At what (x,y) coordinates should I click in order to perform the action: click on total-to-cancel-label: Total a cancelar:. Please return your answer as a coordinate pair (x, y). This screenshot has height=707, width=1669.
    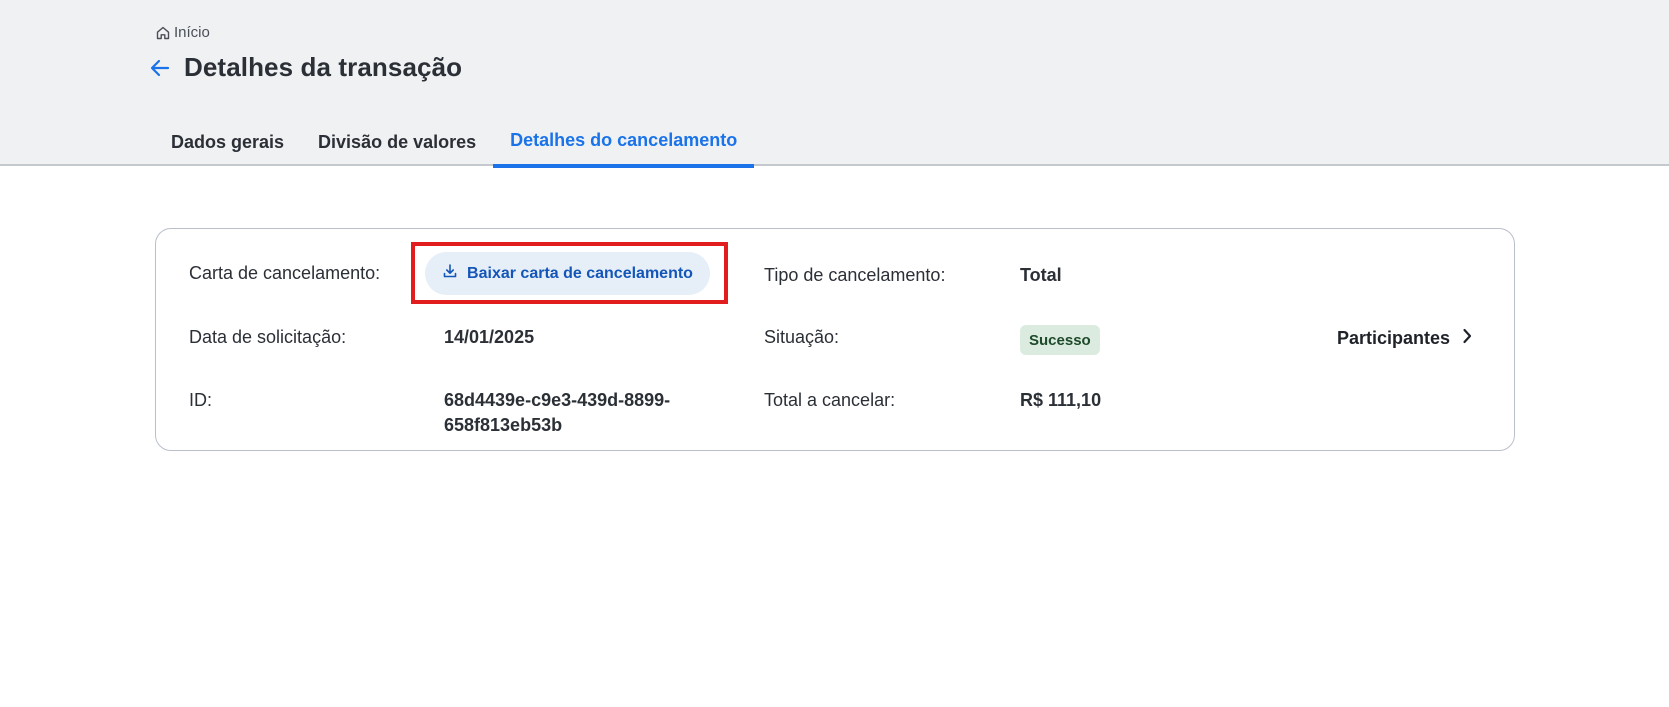
    Looking at the image, I should click on (830, 400).